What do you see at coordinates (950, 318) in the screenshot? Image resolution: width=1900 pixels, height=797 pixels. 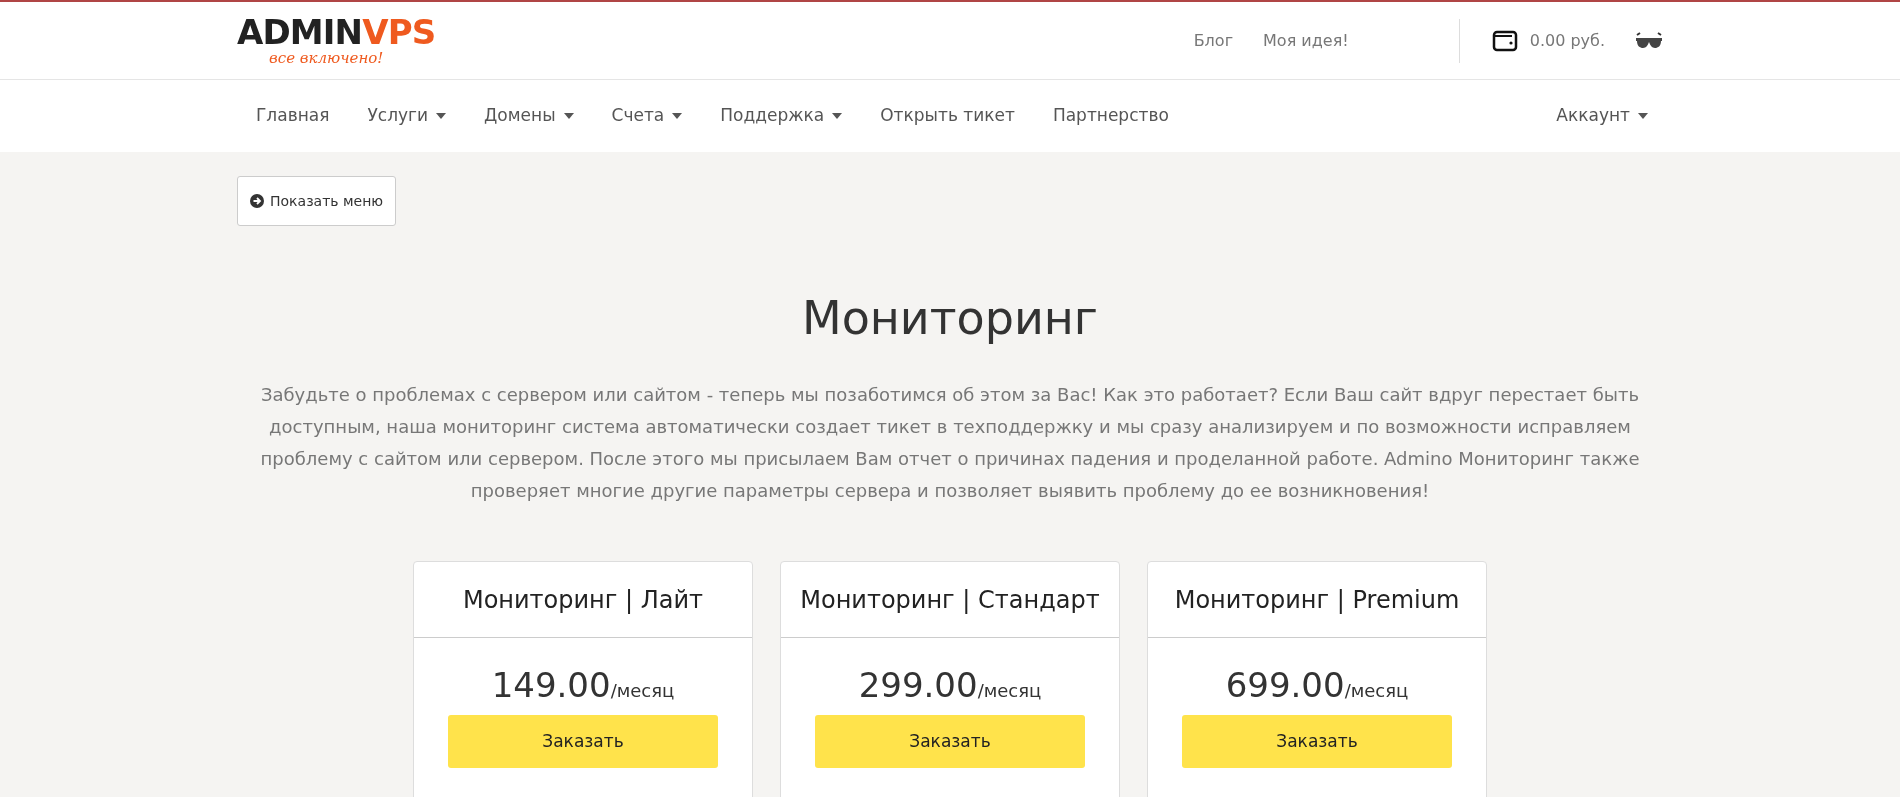 I see `page-title: Мониторинг` at bounding box center [950, 318].